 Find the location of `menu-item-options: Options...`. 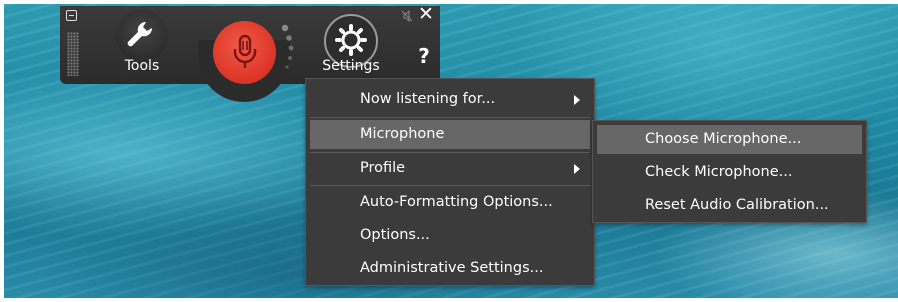

menu-item-options: Options... is located at coordinates (450, 235).